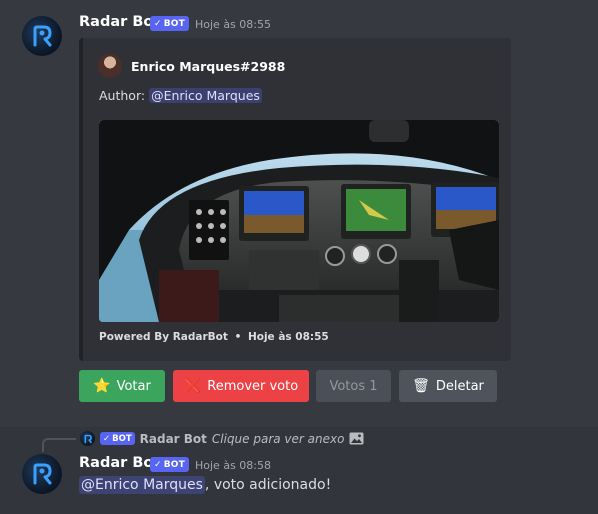 This screenshot has width=598, height=514. I want to click on embed-description: Author: @Enrico Marques, so click(180, 95).